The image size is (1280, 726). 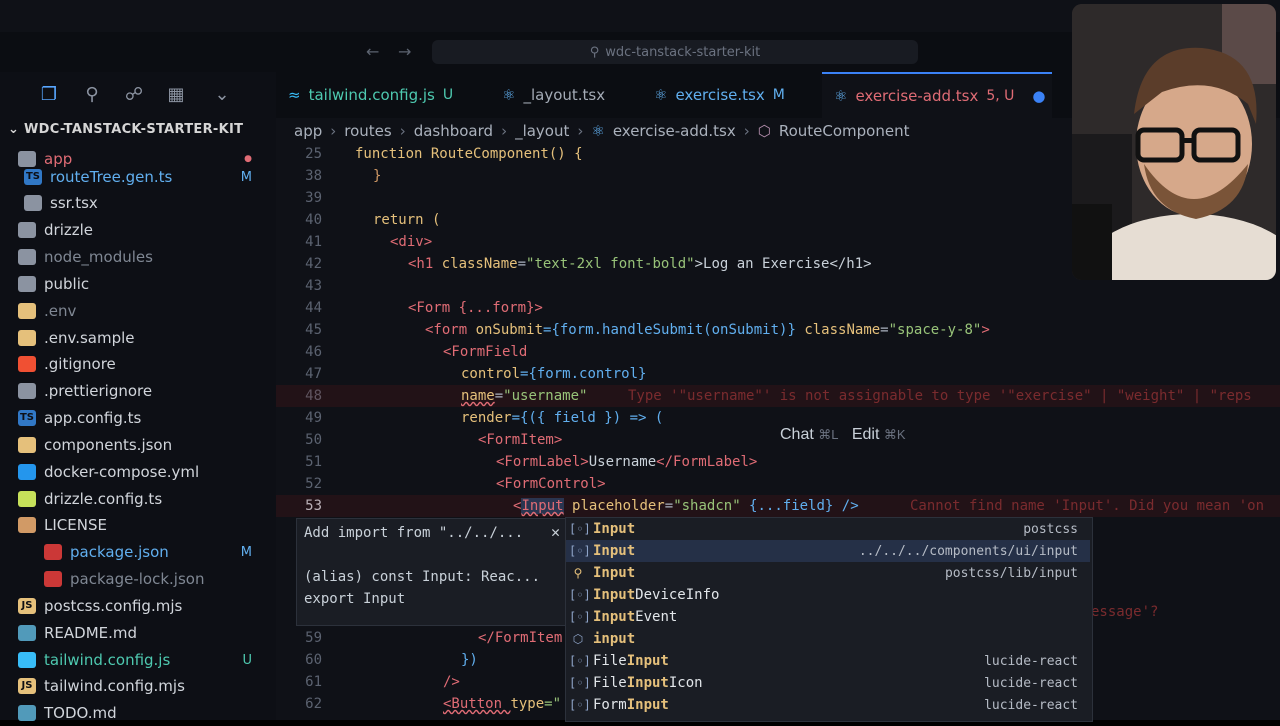 I want to click on tree-item: package.json M, so click(x=160, y=552).